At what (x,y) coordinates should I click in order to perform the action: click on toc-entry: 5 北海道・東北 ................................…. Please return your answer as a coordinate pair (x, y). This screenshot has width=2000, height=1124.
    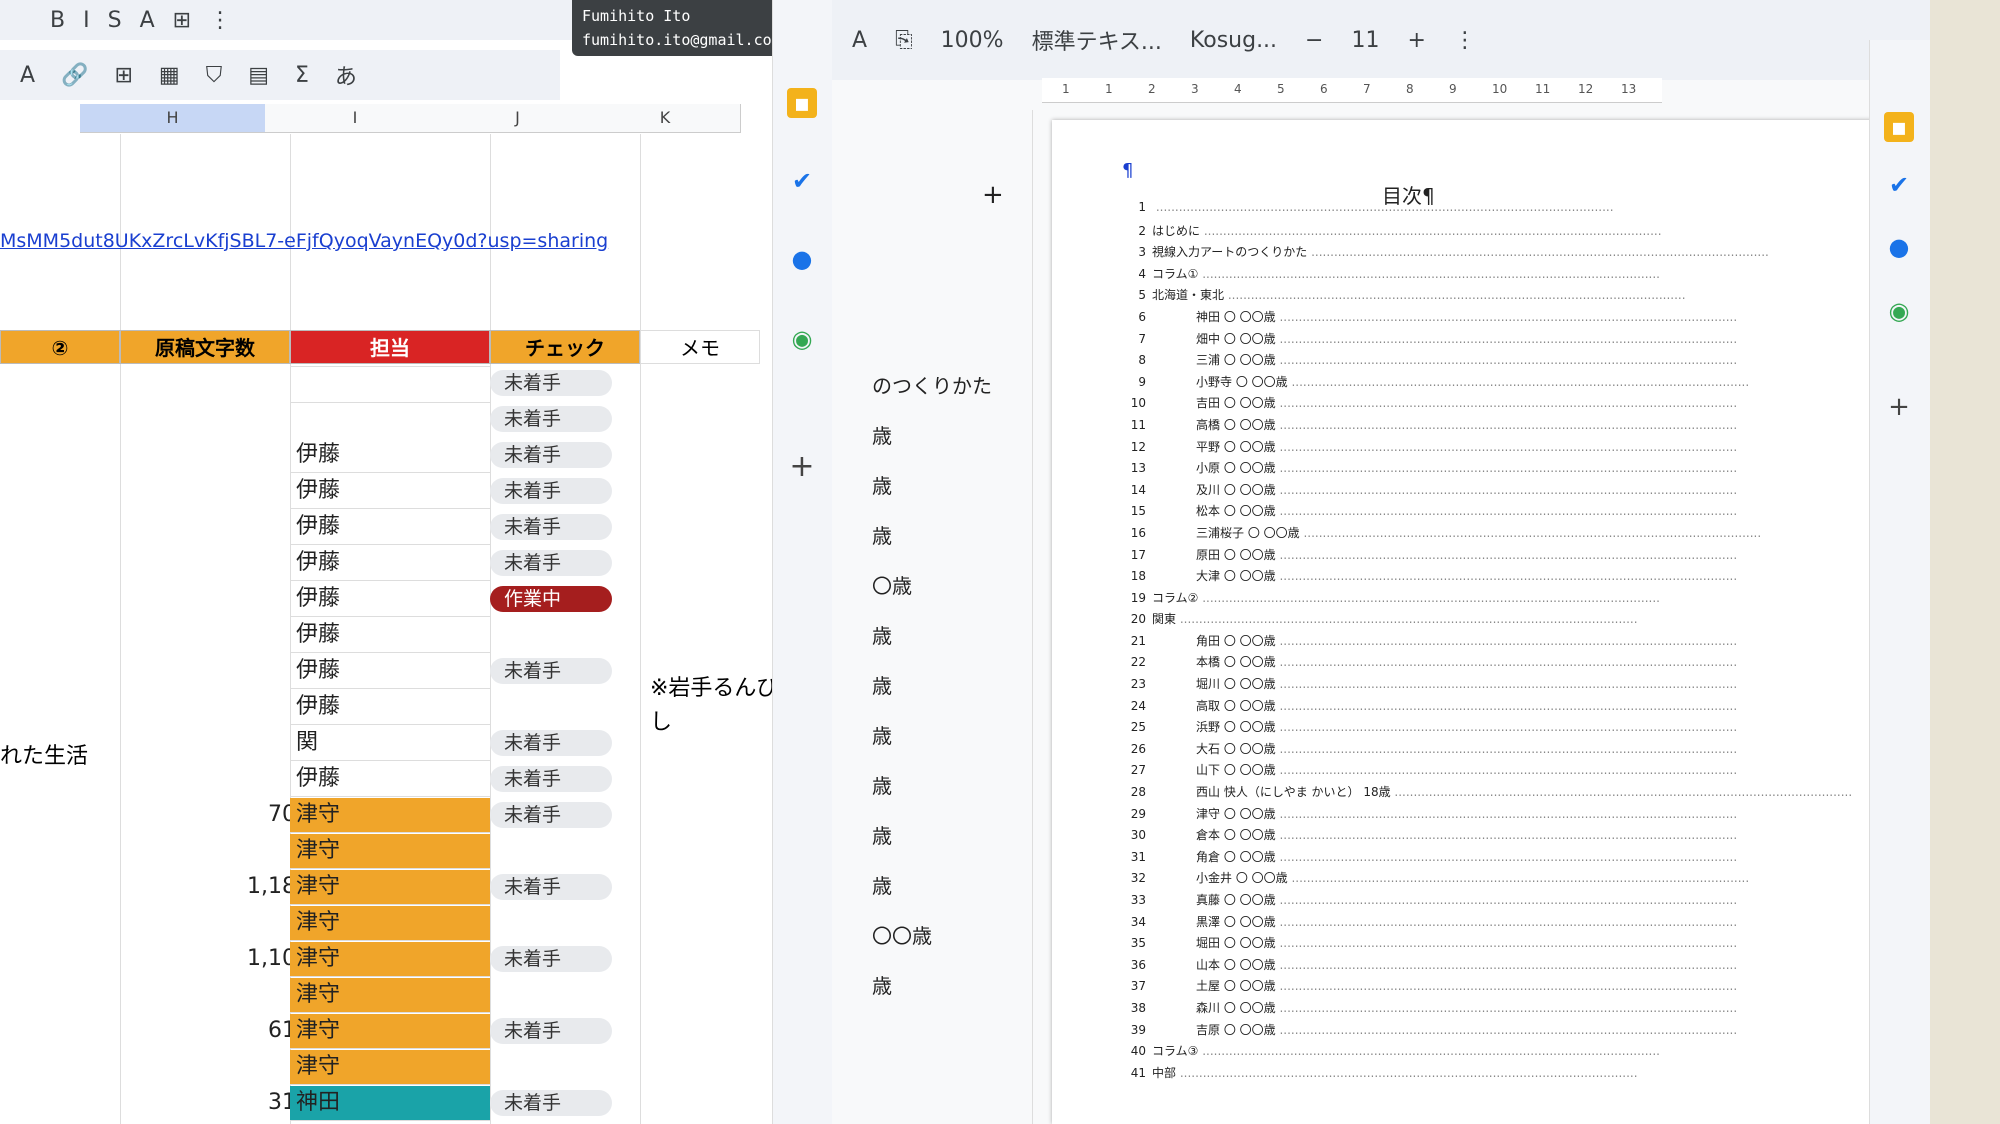
    Looking at the image, I should click on (1492, 297).